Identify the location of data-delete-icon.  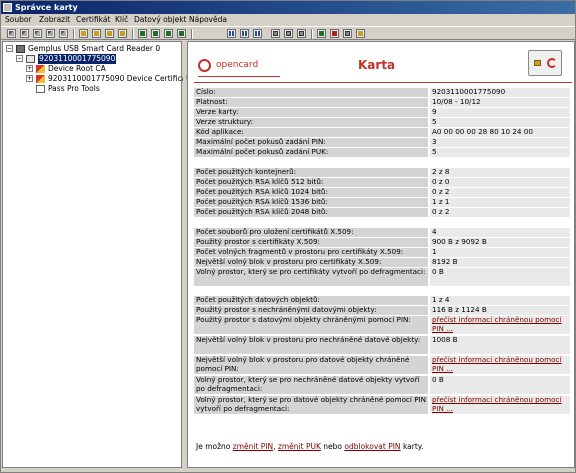
(301, 33).